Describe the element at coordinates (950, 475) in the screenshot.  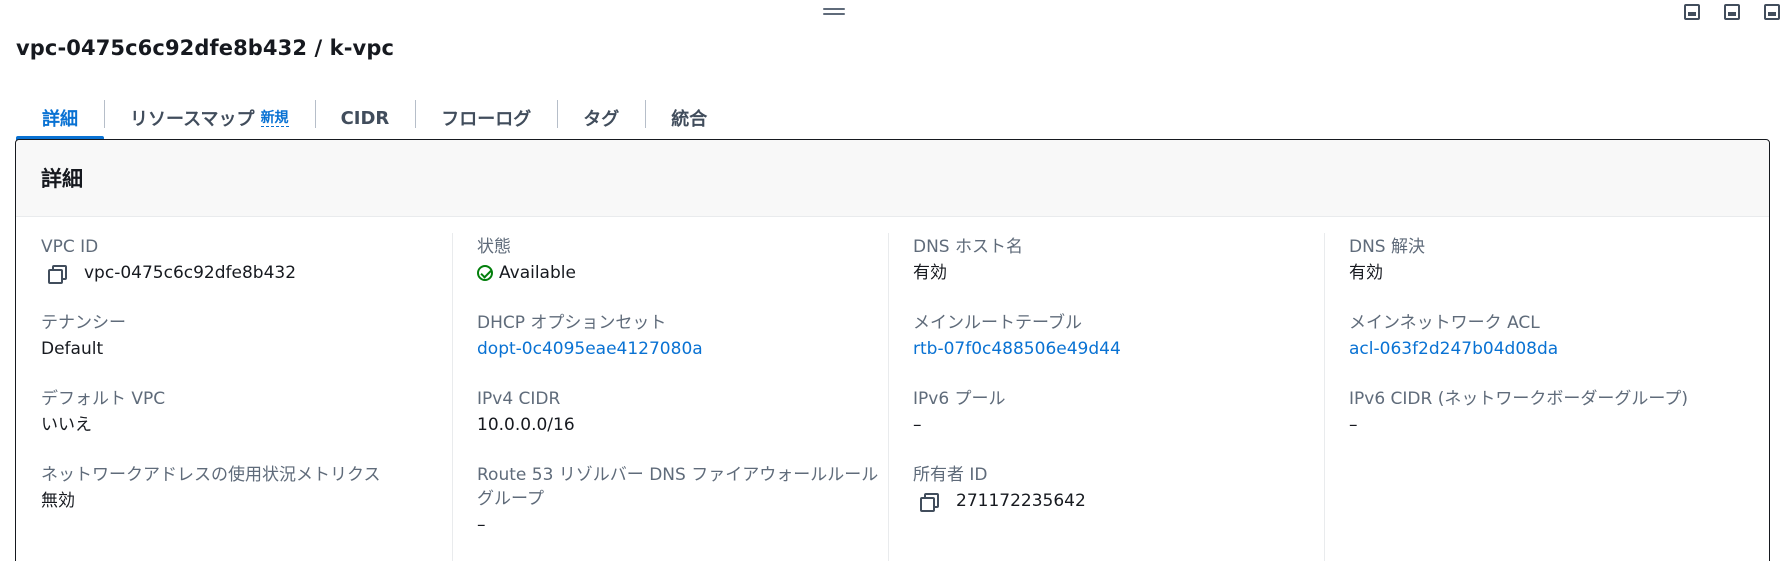
I see `field-label: 所有者 ID` at that location.